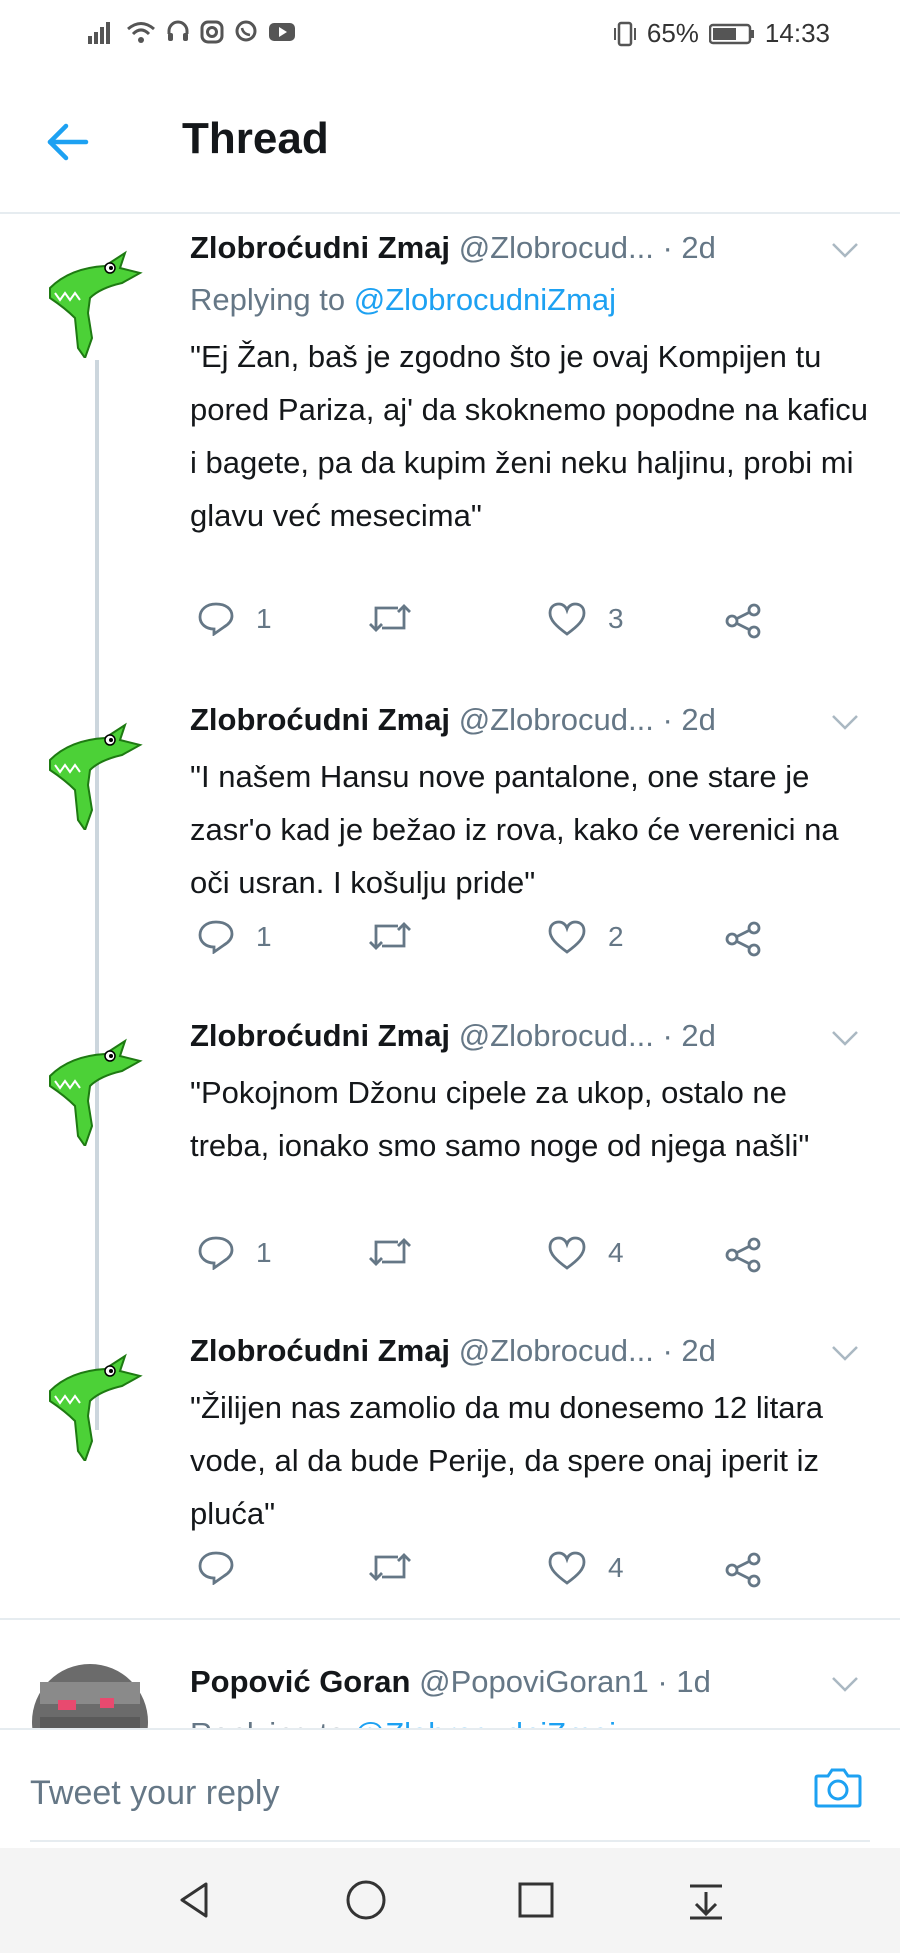 This screenshot has width=900, height=1953. Describe the element at coordinates (450, 1789) in the screenshot. I see `reply-composer: Tweet your reply` at that location.